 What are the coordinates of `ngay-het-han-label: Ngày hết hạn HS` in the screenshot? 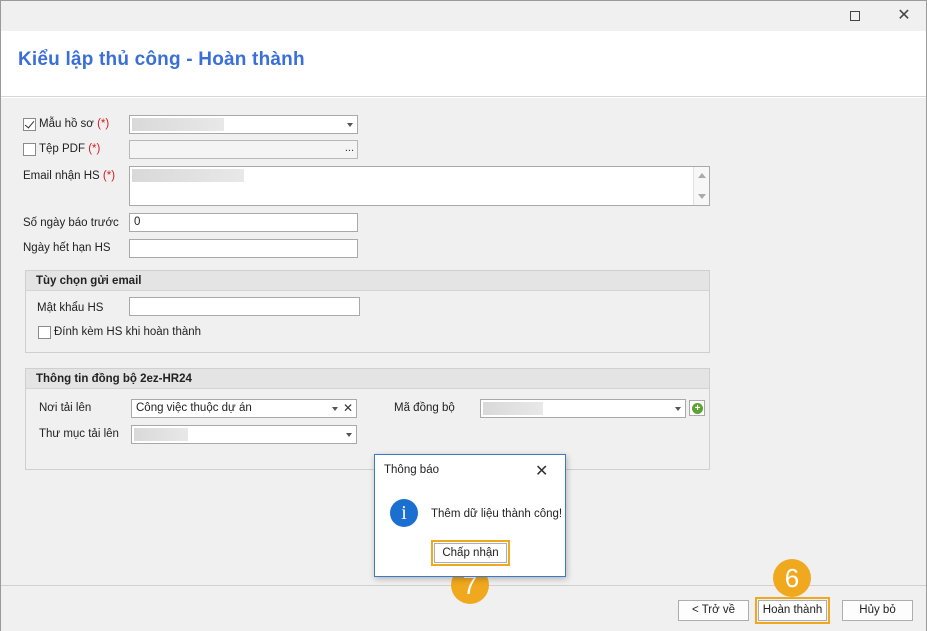 It's located at (67, 248).